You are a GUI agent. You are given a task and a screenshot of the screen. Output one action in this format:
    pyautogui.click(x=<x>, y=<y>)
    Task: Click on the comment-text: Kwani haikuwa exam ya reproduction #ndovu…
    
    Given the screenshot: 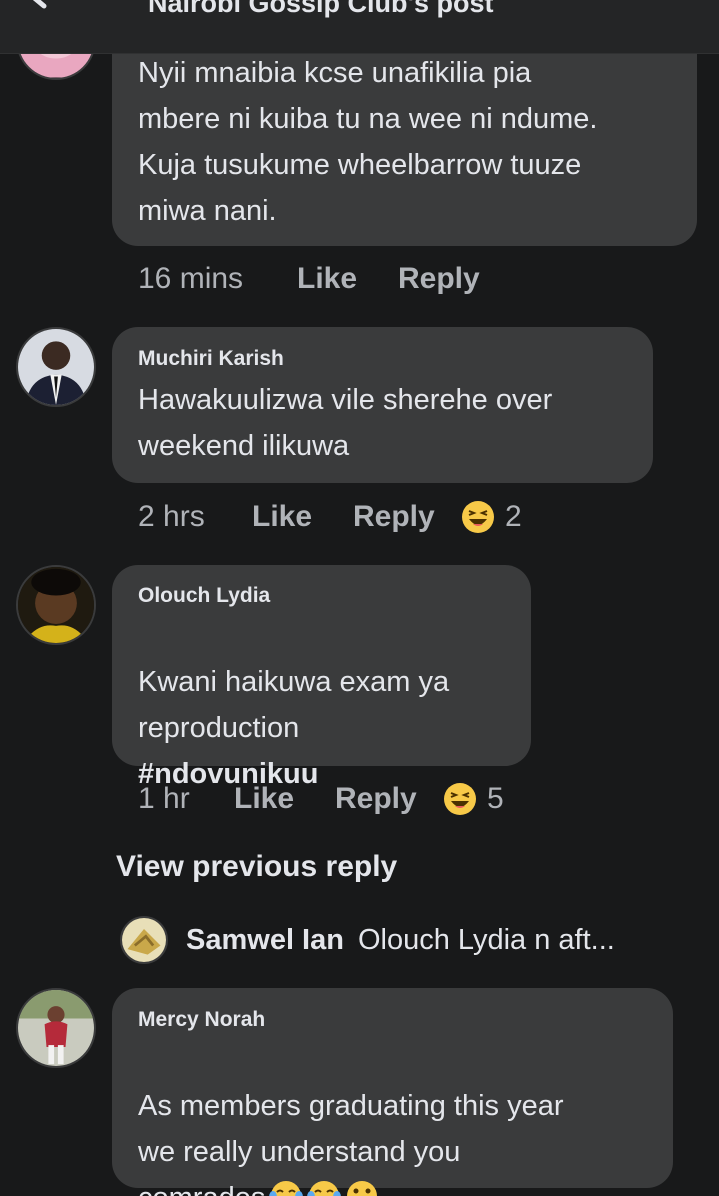 What is the action you would take?
    pyautogui.click(x=294, y=728)
    